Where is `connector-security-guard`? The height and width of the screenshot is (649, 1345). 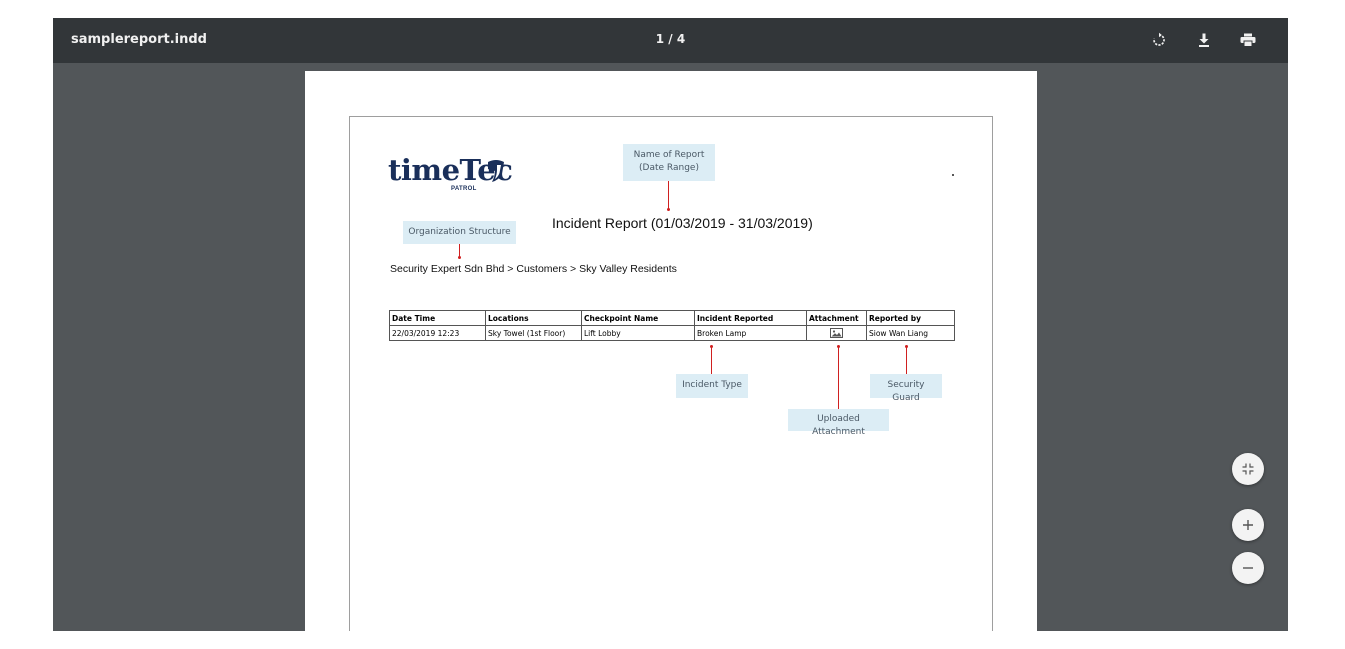
connector-security-guard is located at coordinates (906, 360).